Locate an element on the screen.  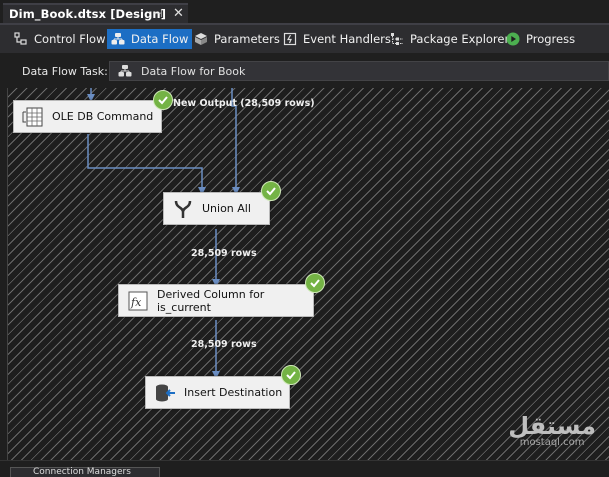
tab-progress: Progress is located at coordinates (540, 39).